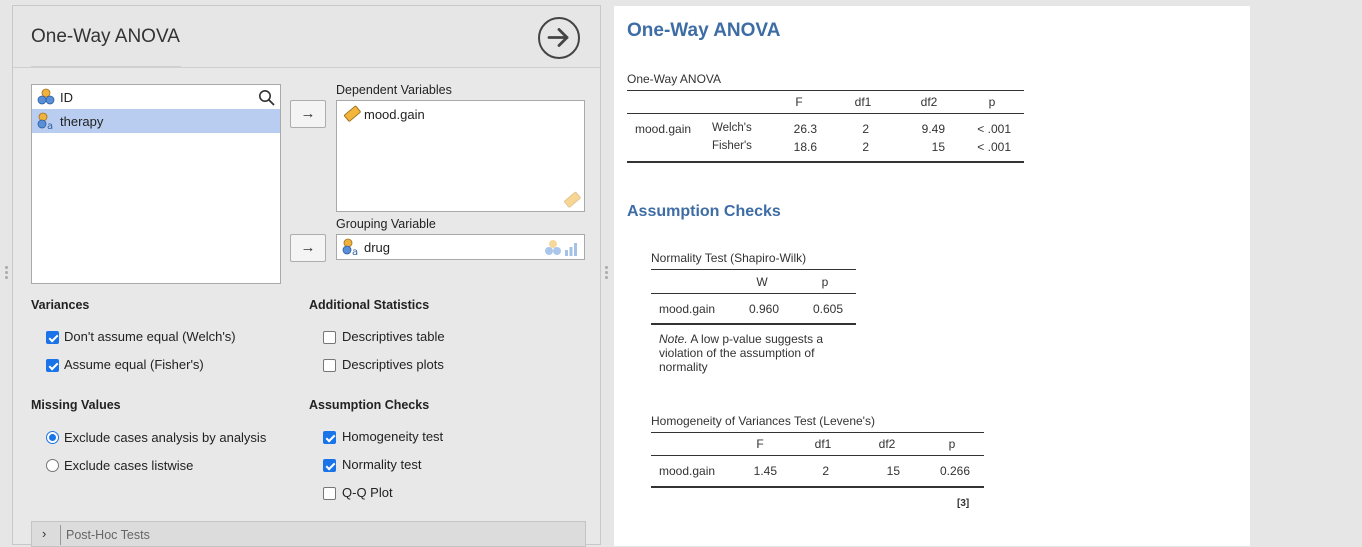  Describe the element at coordinates (306, 37) in the screenshot. I see `options-header: One-Way ANOVA` at that location.